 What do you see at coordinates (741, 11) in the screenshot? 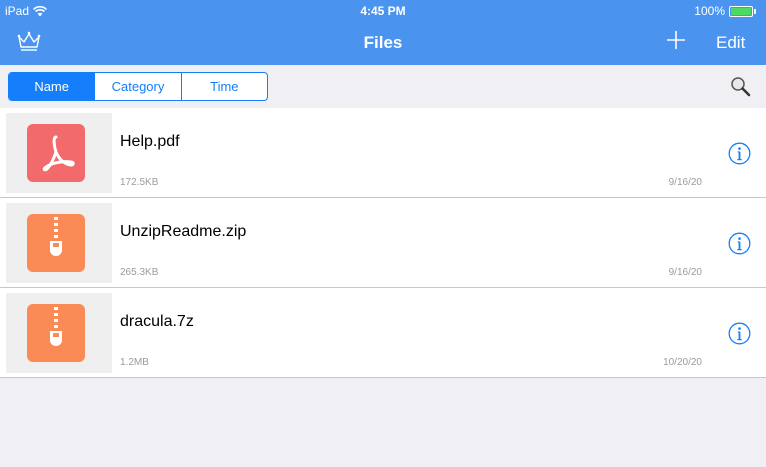
I see `battery-icon` at bounding box center [741, 11].